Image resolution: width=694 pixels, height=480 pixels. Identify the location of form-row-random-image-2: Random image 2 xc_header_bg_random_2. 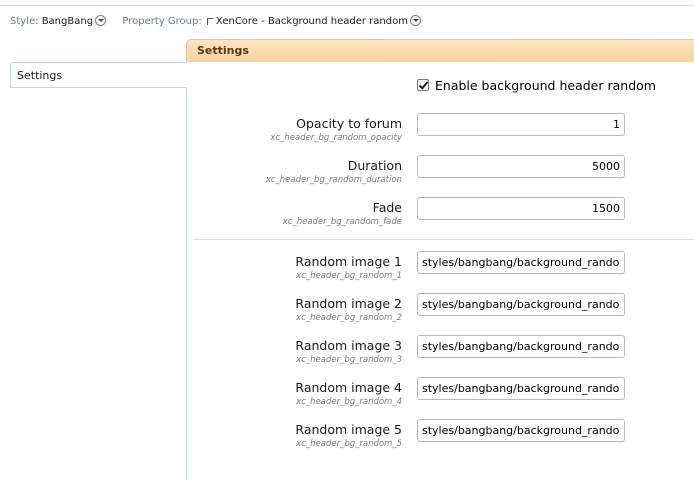
(442, 311).